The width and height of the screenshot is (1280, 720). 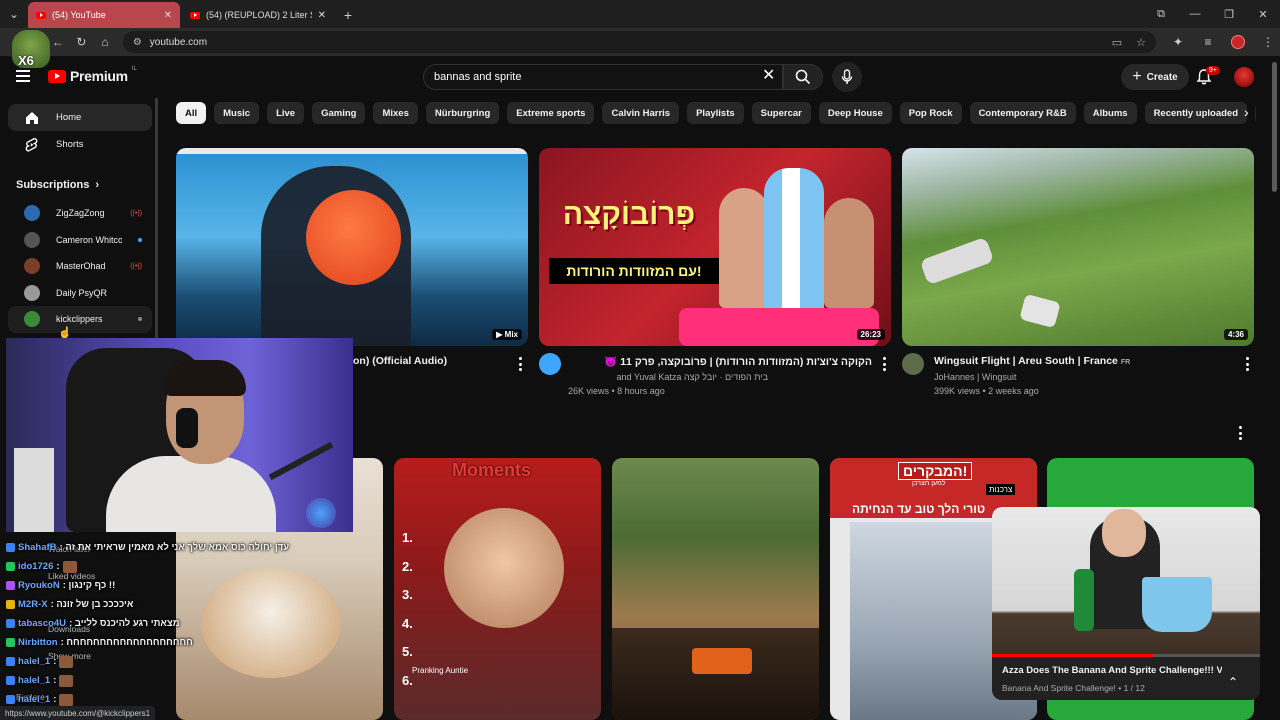 I want to click on create-button: + Create, so click(x=1155, y=77).